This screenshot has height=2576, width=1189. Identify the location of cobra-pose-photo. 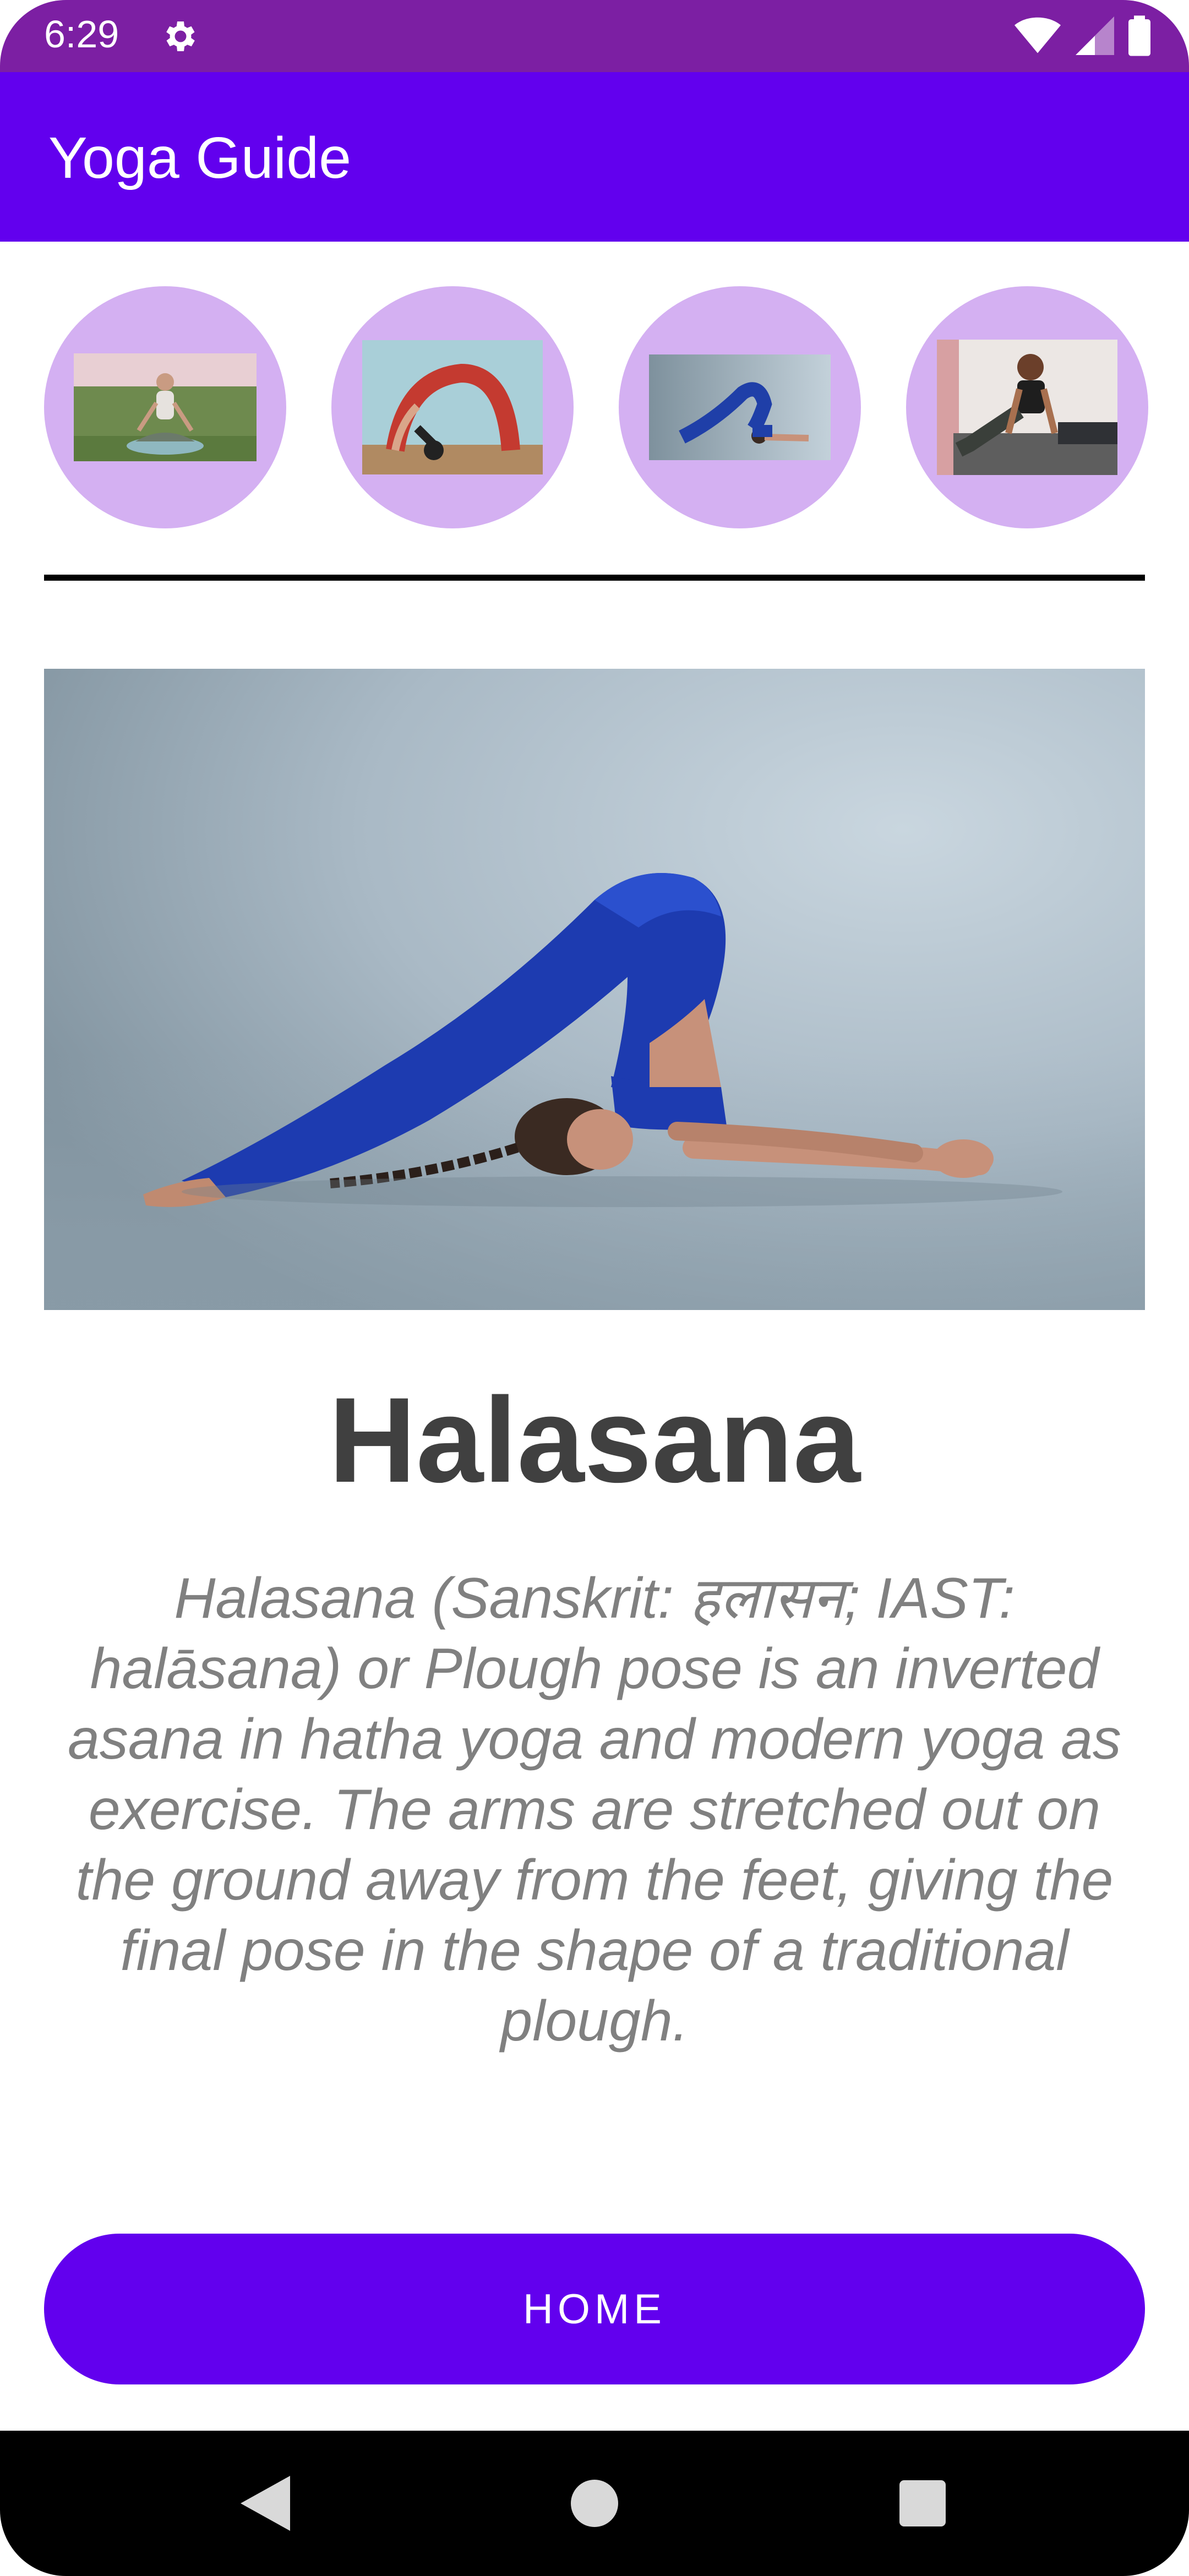
(1027, 408).